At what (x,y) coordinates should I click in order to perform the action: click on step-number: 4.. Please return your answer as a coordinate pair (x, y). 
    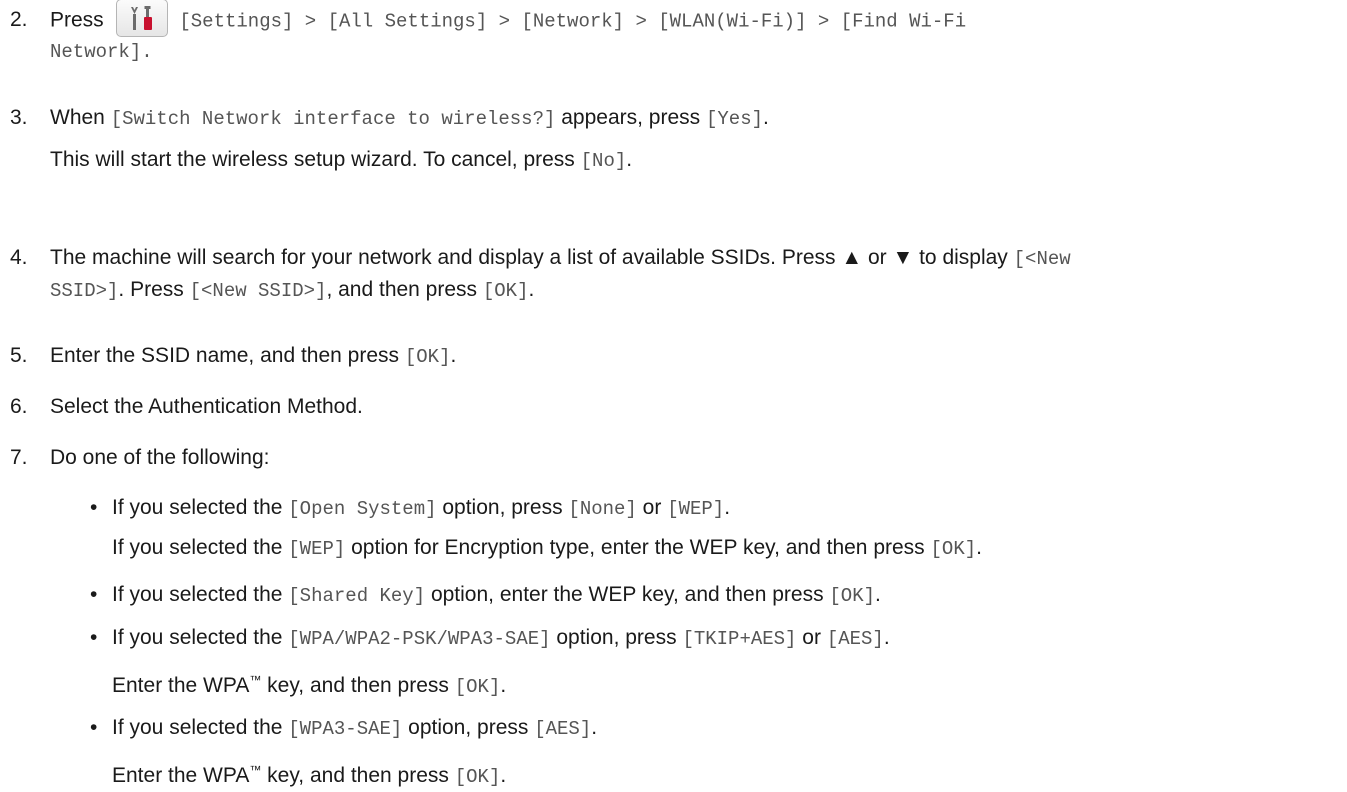
    Looking at the image, I should click on (19, 257).